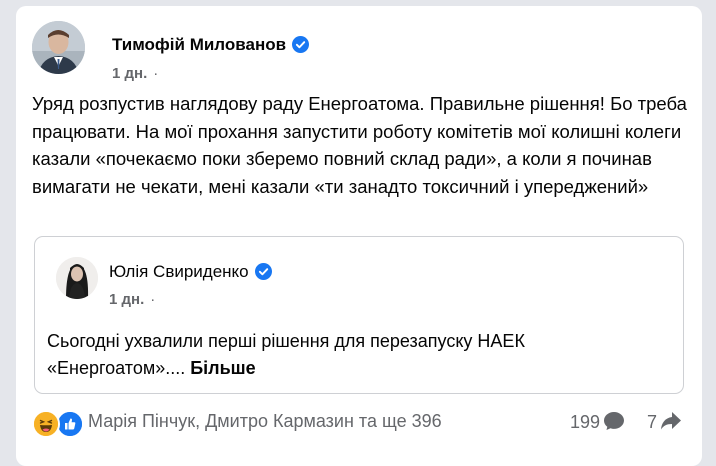 Image resolution: width=716 pixels, height=466 pixels. I want to click on shared-post-timestamp: 1 дн., so click(126, 299).